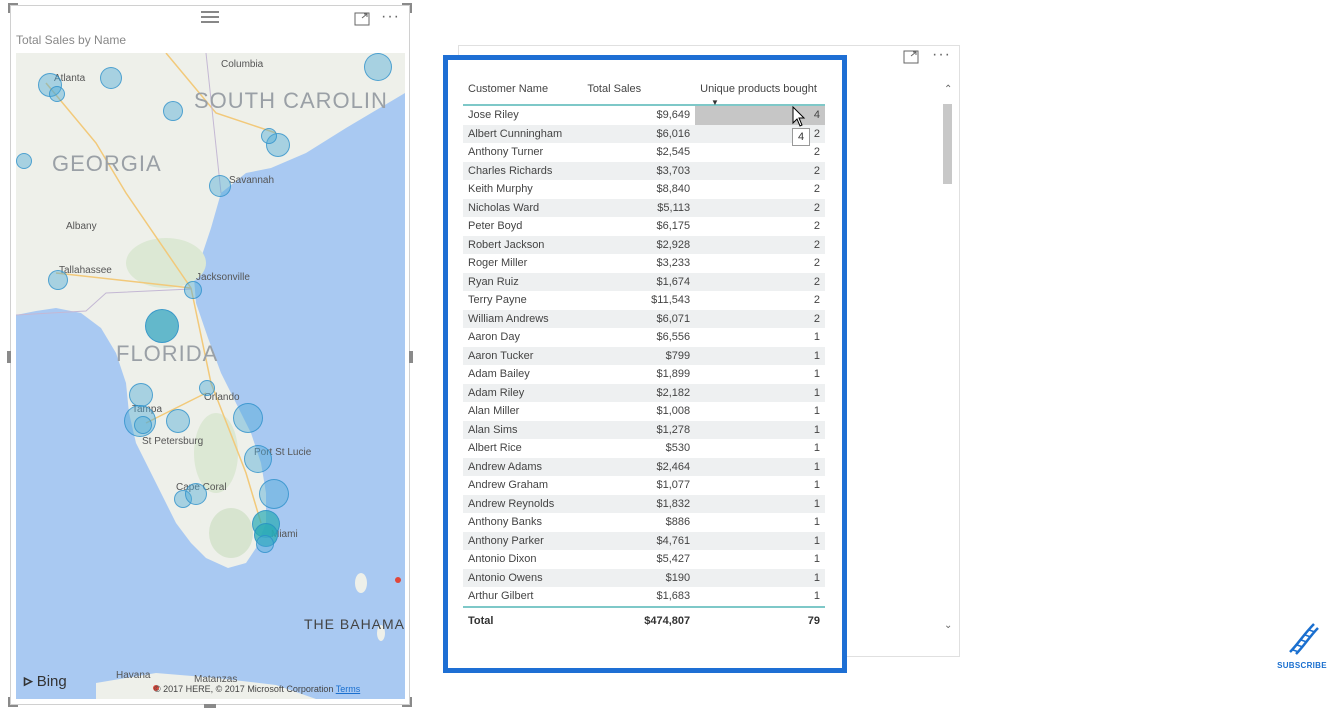 The width and height of the screenshot is (1340, 713). I want to click on customer-name-cell: Antonio Owens, so click(523, 577).